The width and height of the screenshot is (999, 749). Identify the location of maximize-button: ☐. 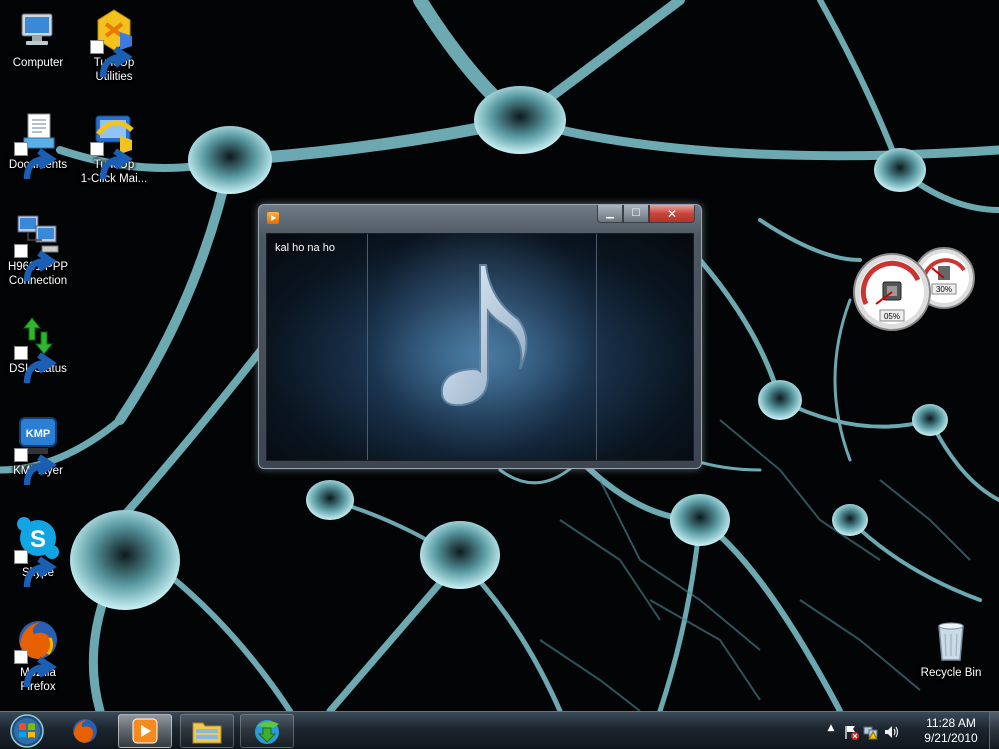
(636, 214).